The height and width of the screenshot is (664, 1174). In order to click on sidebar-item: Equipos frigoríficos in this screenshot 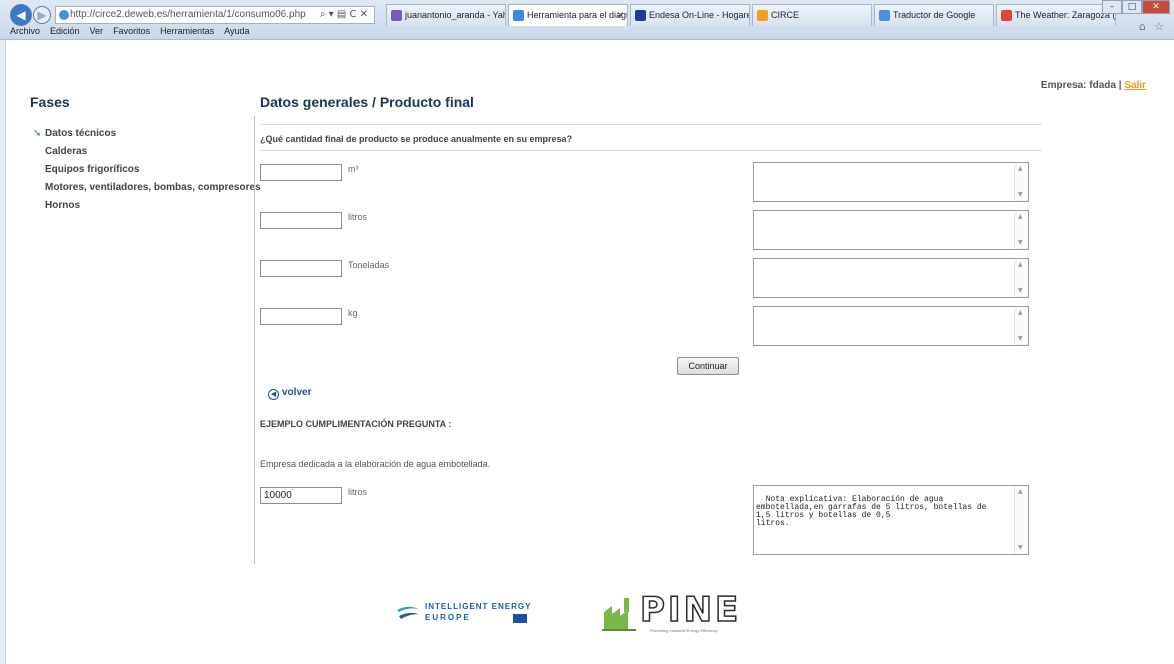, I will do `click(147, 170)`.